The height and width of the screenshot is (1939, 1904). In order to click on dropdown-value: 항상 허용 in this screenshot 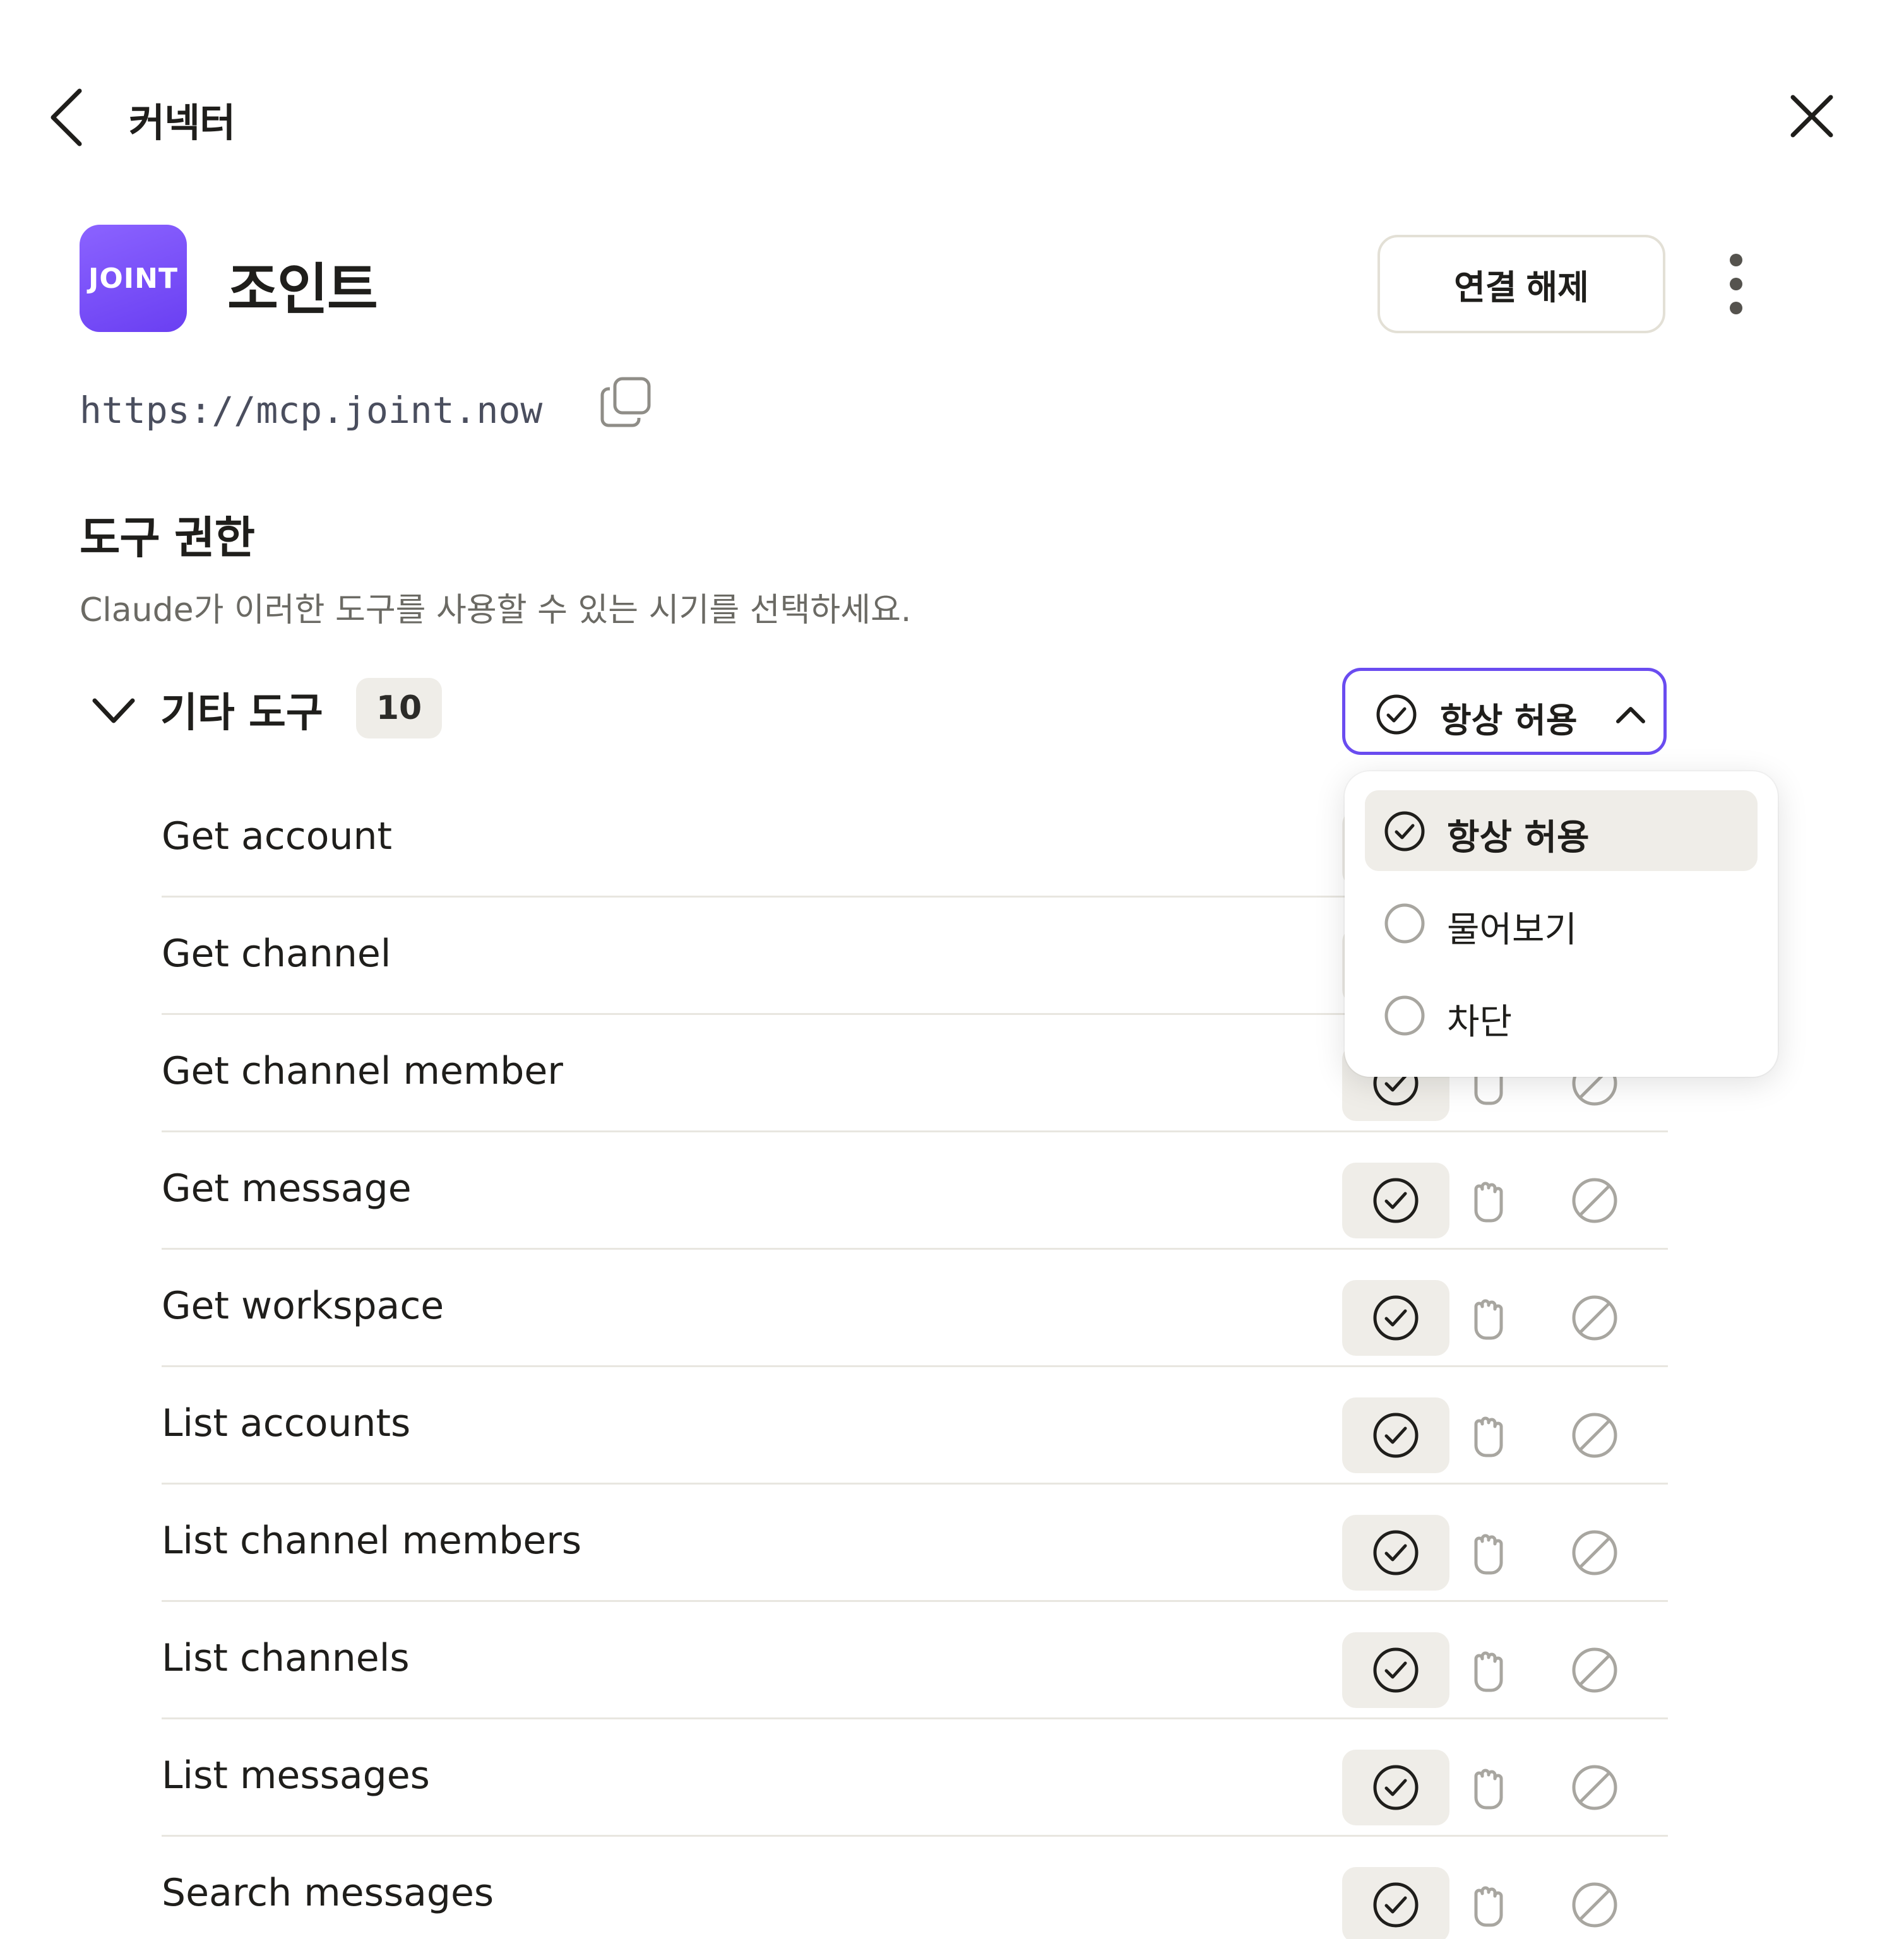, I will do `click(1509, 721)`.